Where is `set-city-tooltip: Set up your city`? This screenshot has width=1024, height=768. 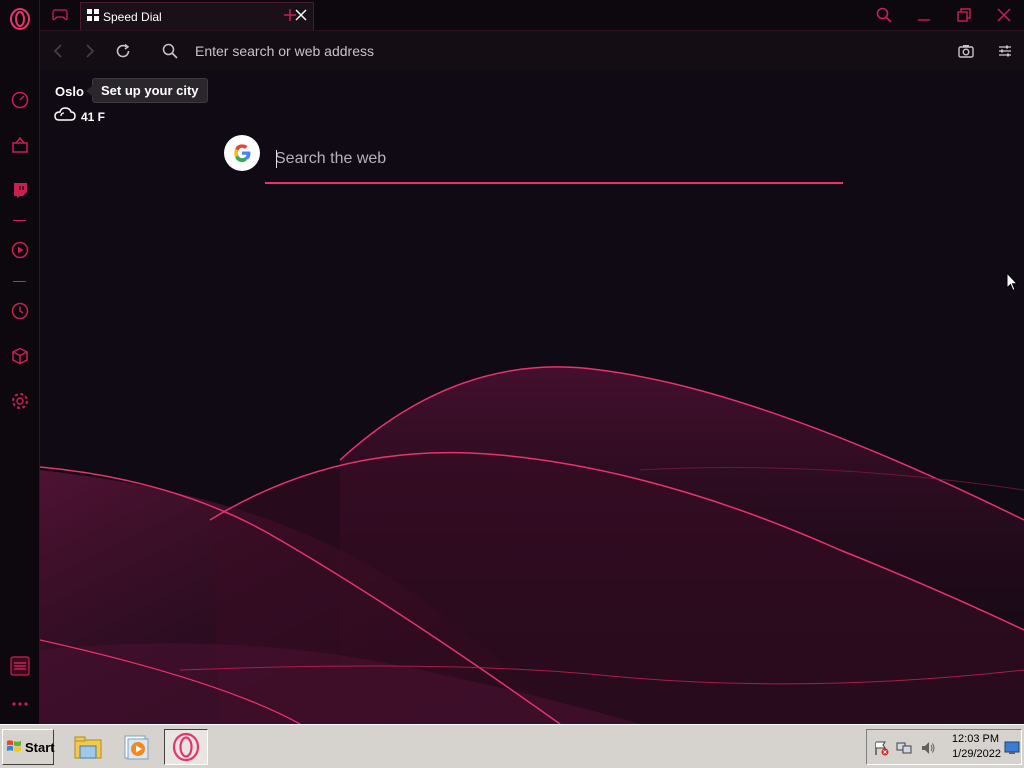 set-city-tooltip: Set up your city is located at coordinates (147, 90).